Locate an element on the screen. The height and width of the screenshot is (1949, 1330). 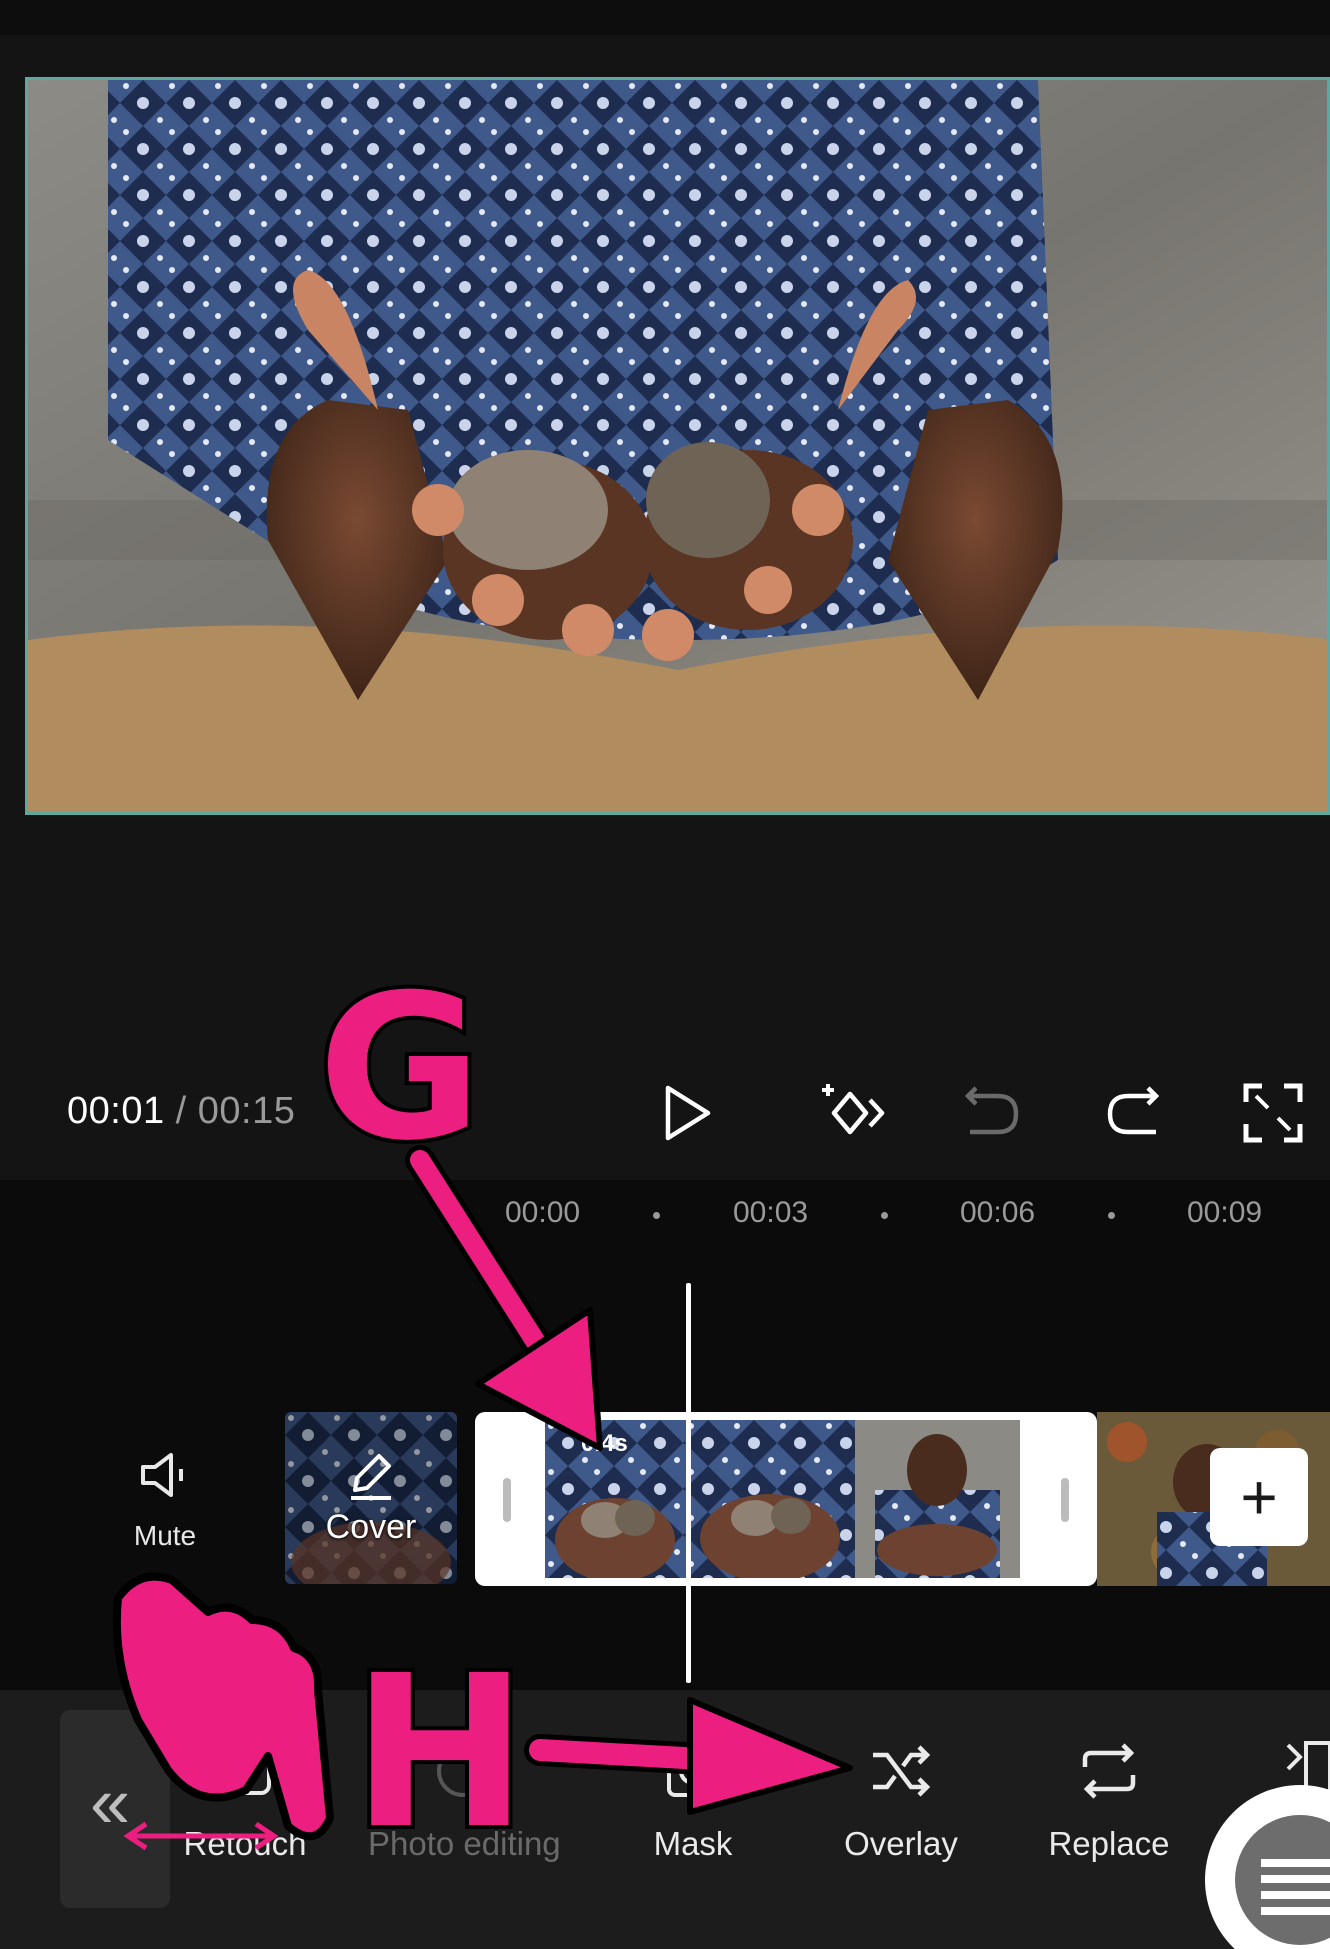
annotation-letter-g: G is located at coordinates (400, 1068).